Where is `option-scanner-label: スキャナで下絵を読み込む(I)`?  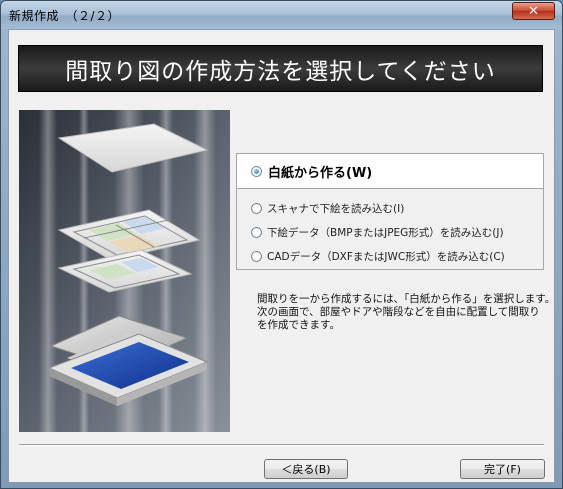
option-scanner-label: スキャナで下絵を読み込む(I) is located at coordinates (336, 208).